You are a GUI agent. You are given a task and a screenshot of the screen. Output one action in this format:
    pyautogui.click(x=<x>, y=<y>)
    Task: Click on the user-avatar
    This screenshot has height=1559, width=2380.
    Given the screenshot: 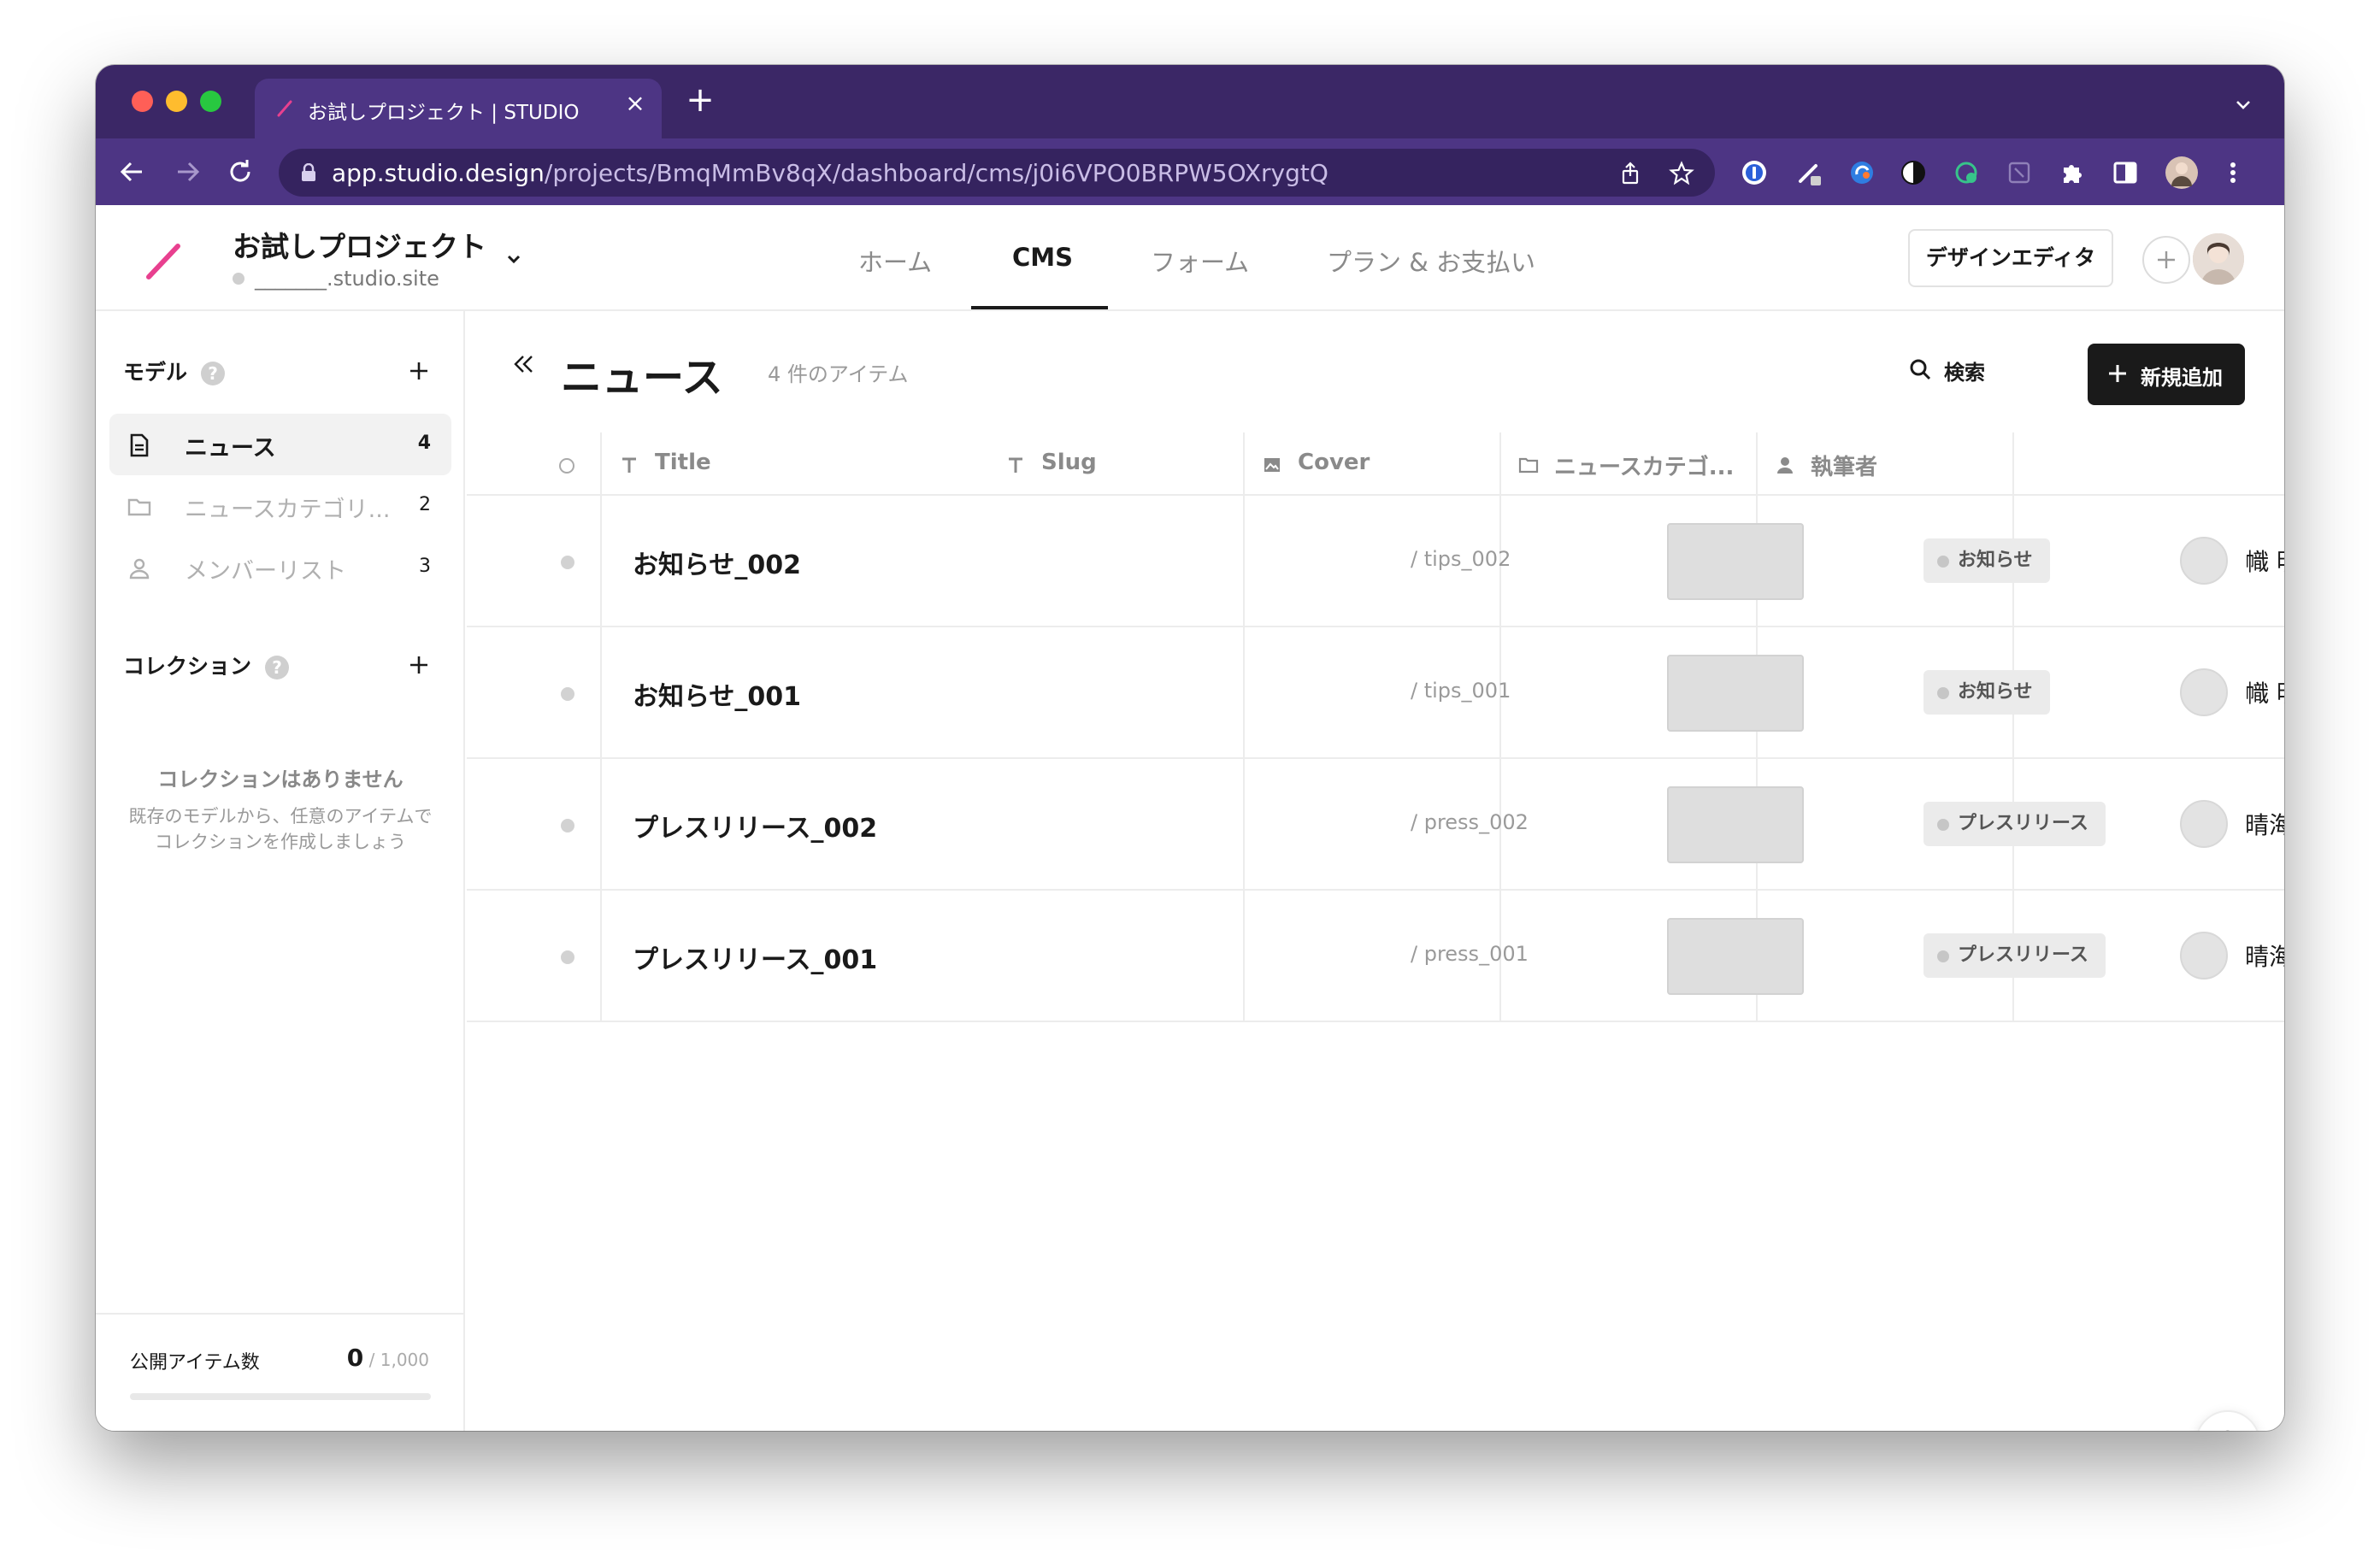 What is the action you would take?
    pyautogui.click(x=2219, y=259)
    